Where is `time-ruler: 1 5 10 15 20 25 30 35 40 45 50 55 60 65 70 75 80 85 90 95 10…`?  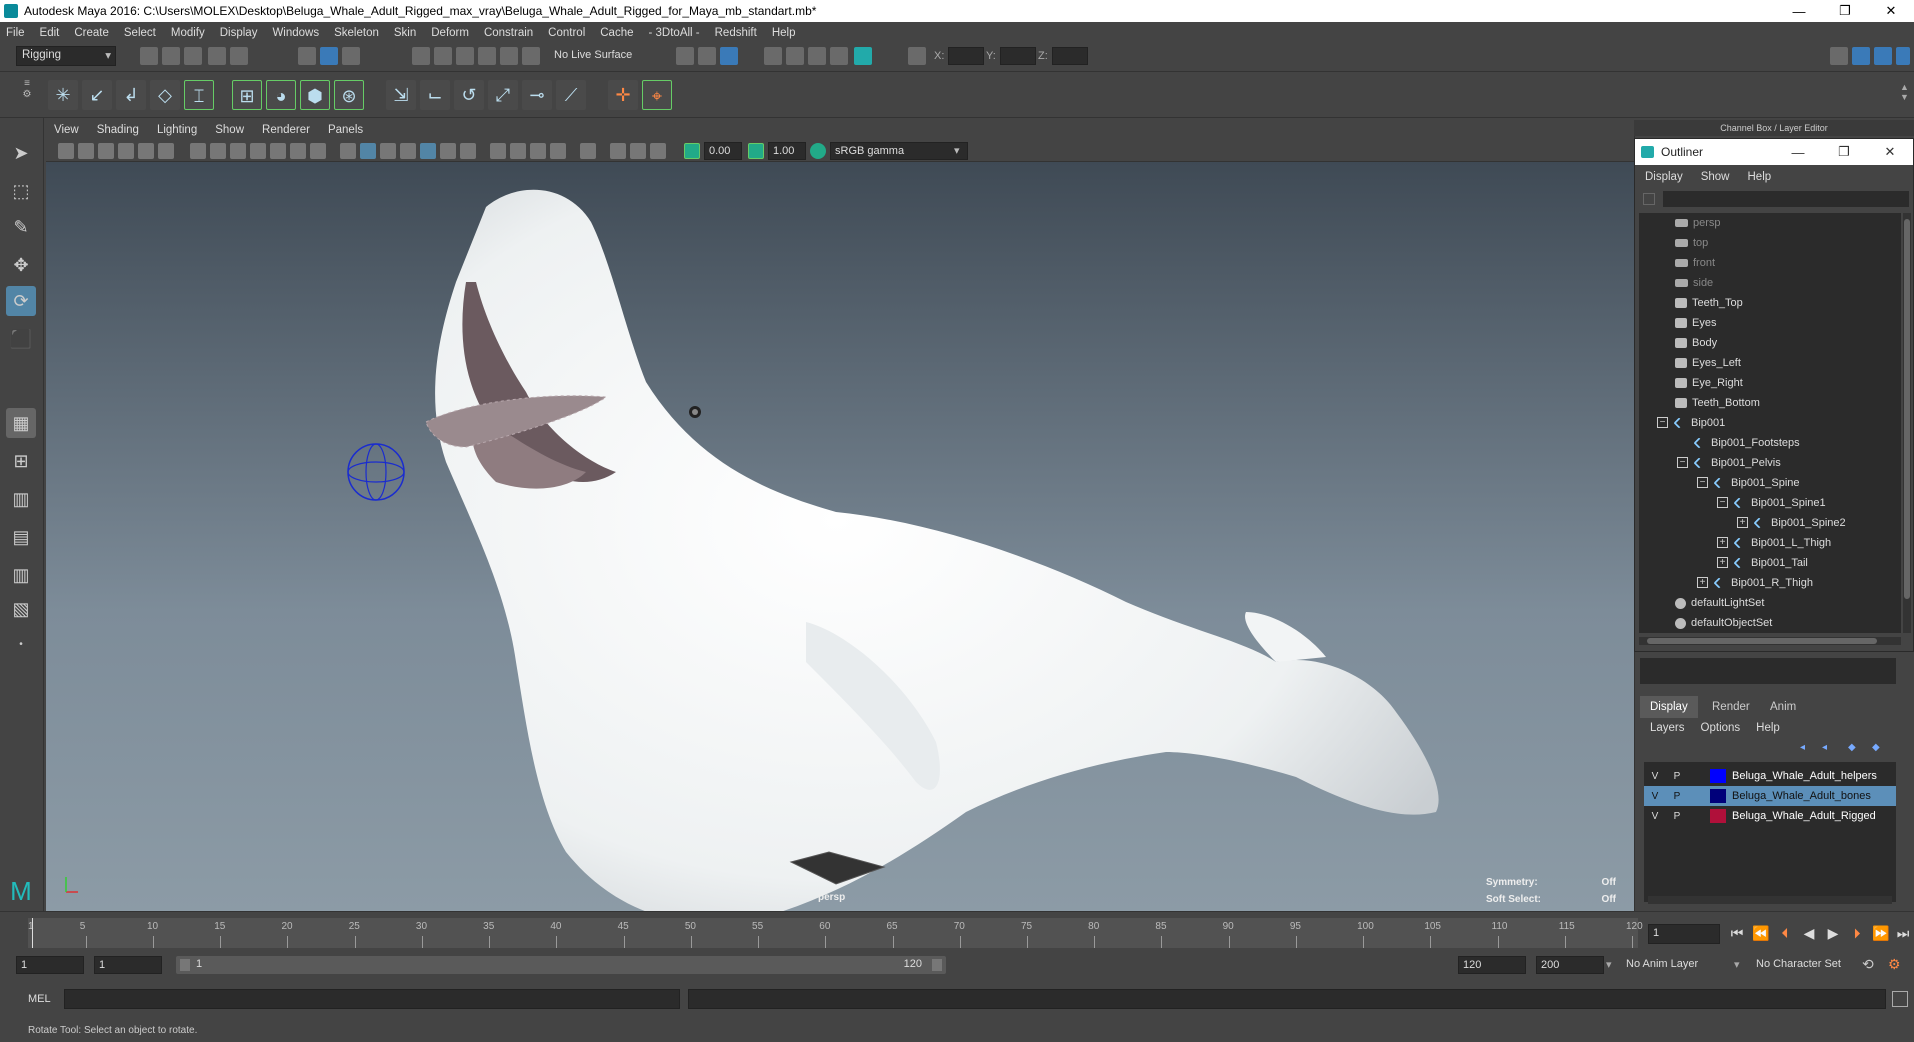 time-ruler: 1 5 10 15 20 25 30 35 40 45 50 55 60 65 70 75 80 85 90 95 10… is located at coordinates (835, 933).